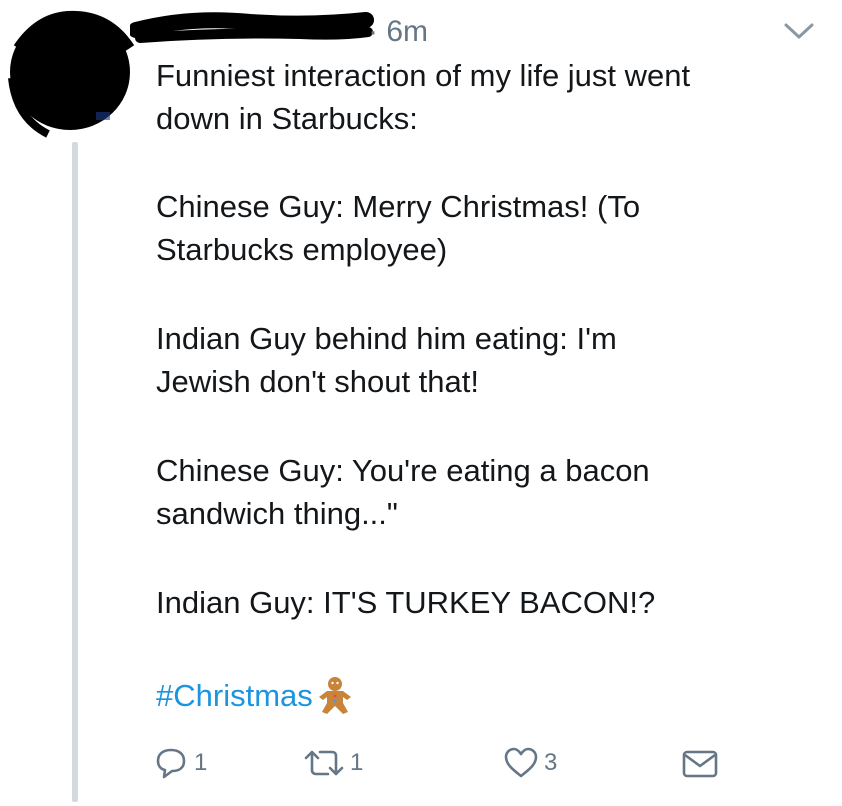  Describe the element at coordinates (252, 27) in the screenshot. I see `redacted-username` at that location.